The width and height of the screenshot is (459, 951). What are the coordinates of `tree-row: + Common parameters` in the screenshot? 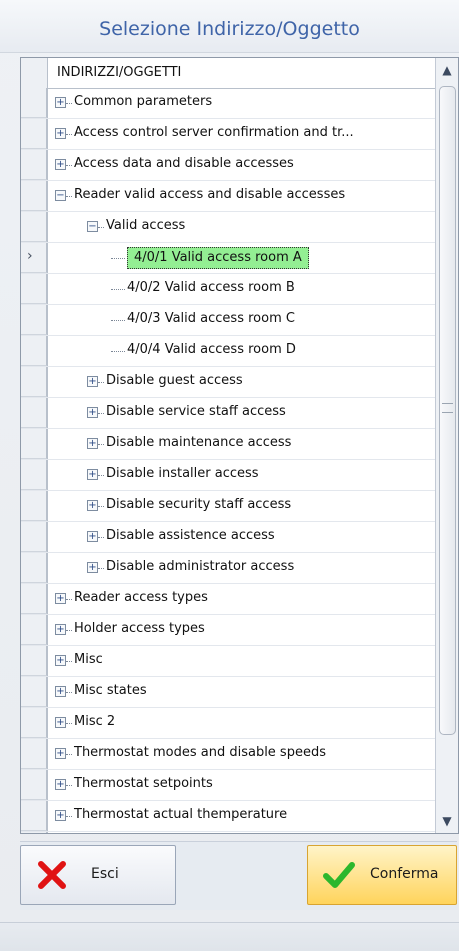 It's located at (228, 103).